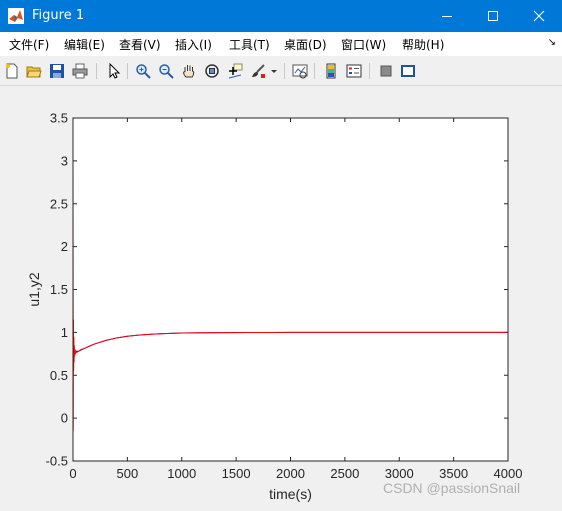  What do you see at coordinates (29, 44) in the screenshot?
I see `menu-file: 文件(F)` at bounding box center [29, 44].